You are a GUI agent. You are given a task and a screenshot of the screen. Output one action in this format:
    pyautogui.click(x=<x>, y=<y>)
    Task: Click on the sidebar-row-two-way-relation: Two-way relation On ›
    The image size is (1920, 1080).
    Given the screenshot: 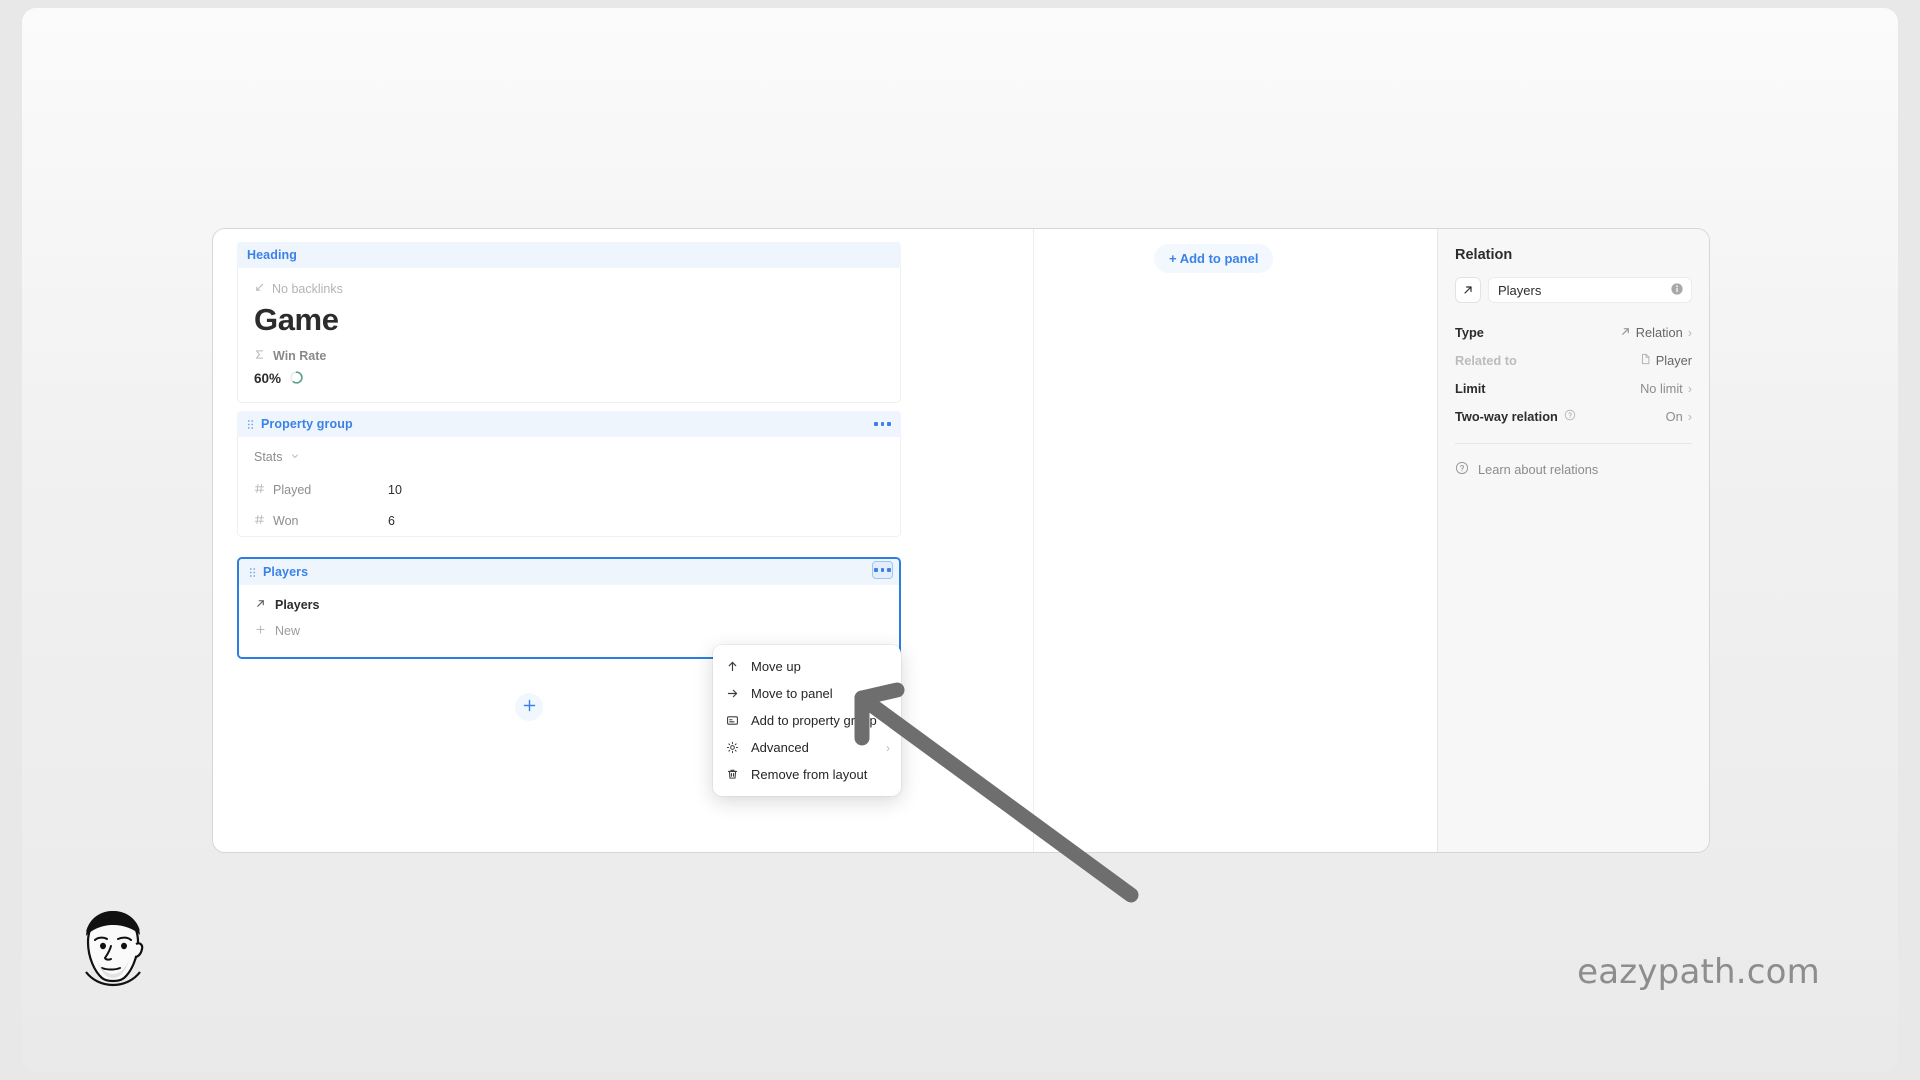 What is the action you would take?
    pyautogui.click(x=1573, y=416)
    